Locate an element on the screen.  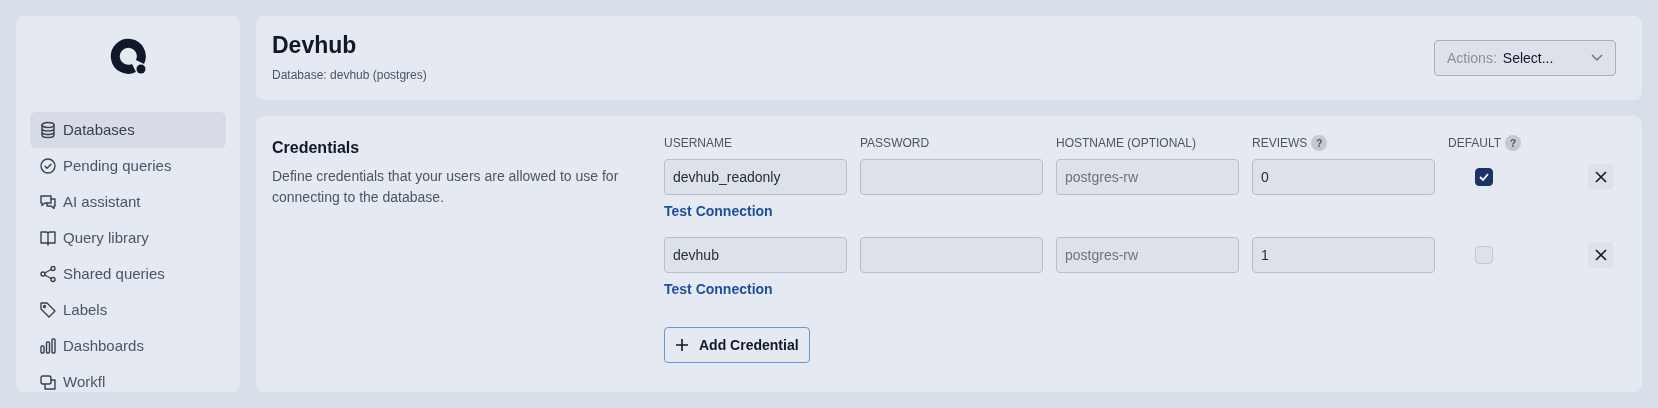
column-header: USERNAME is located at coordinates (698, 143).